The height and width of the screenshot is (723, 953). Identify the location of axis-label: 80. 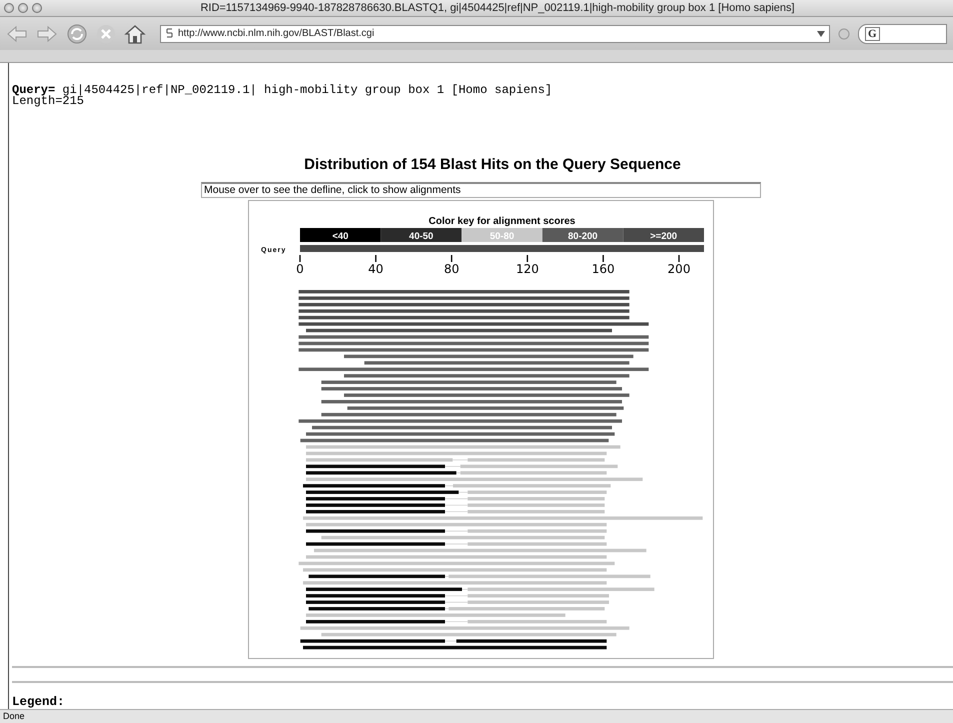
(452, 269).